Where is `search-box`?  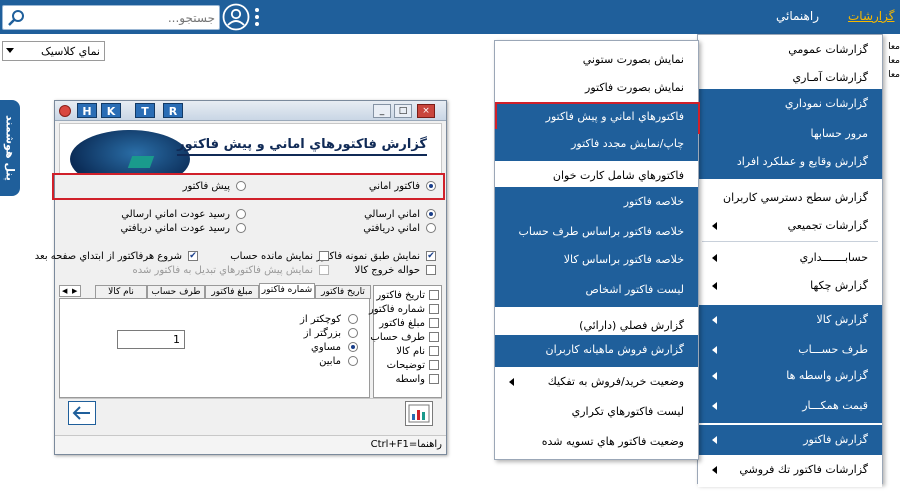
search-box is located at coordinates (111, 17).